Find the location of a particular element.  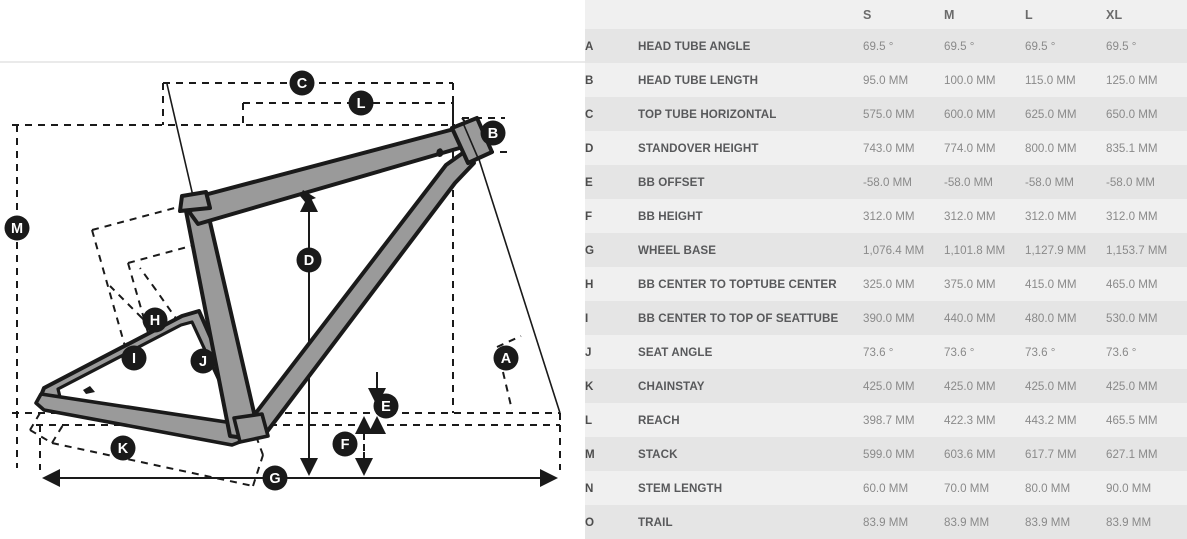

row-value-l: 69.5 ° is located at coordinates (1065, 46).